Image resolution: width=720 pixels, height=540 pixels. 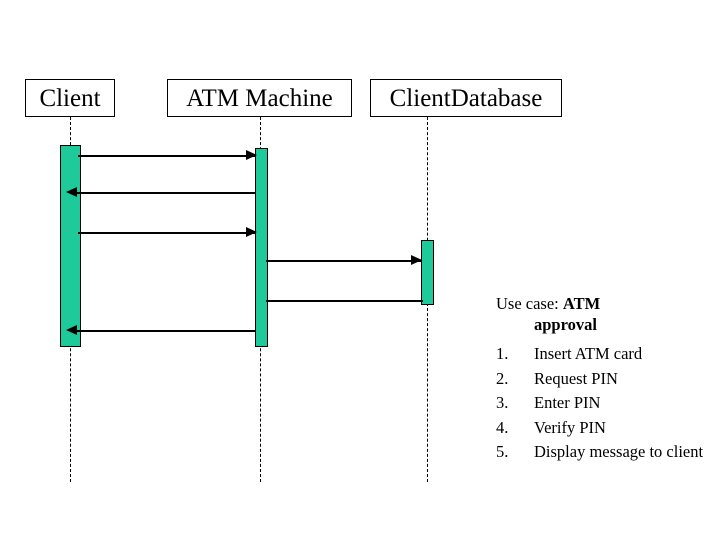 What do you see at coordinates (581, 303) in the screenshot?
I see `legend-title-emphasis: ATM` at bounding box center [581, 303].